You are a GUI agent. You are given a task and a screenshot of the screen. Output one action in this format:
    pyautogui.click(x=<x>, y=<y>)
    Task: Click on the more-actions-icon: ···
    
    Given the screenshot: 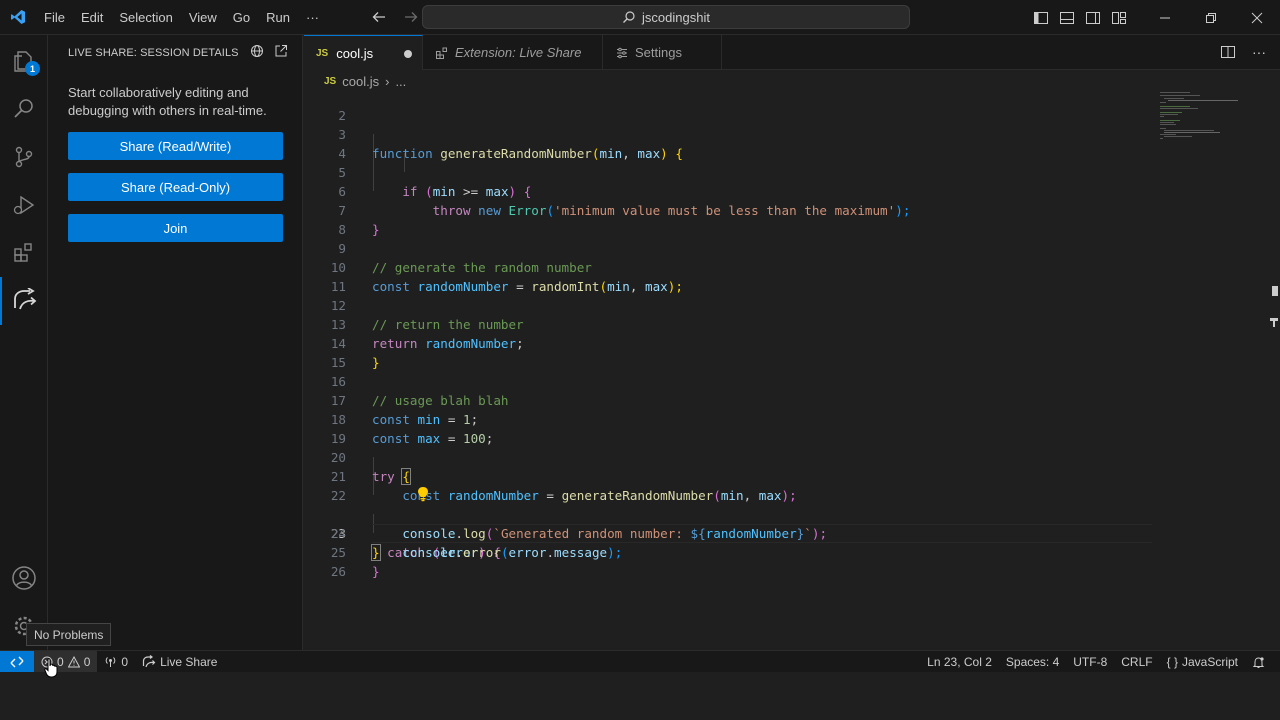 What is the action you would take?
    pyautogui.click(x=1259, y=53)
    